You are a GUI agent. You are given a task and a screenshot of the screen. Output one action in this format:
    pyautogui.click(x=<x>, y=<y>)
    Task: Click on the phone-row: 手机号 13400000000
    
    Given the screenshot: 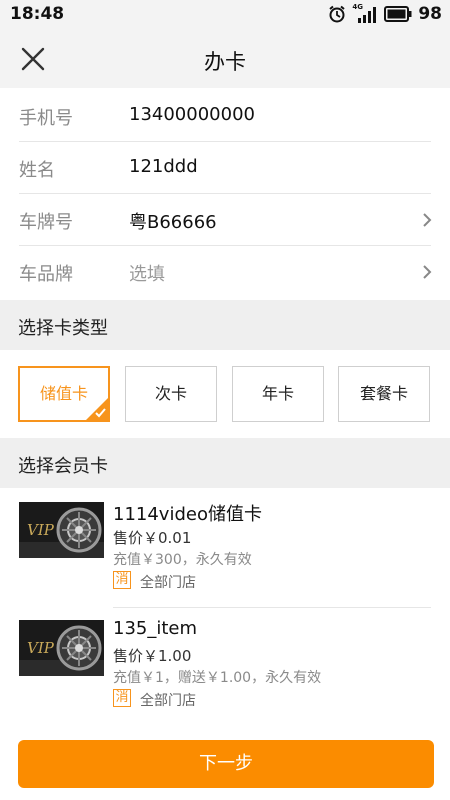 What is the action you would take?
    pyautogui.click(x=225, y=116)
    